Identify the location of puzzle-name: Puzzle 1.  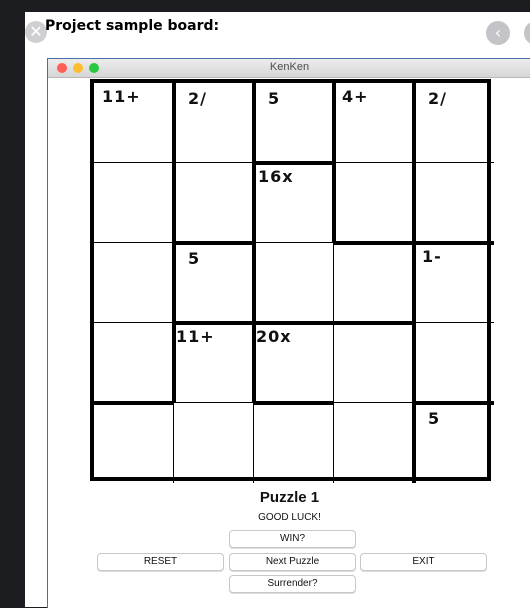
(289, 497).